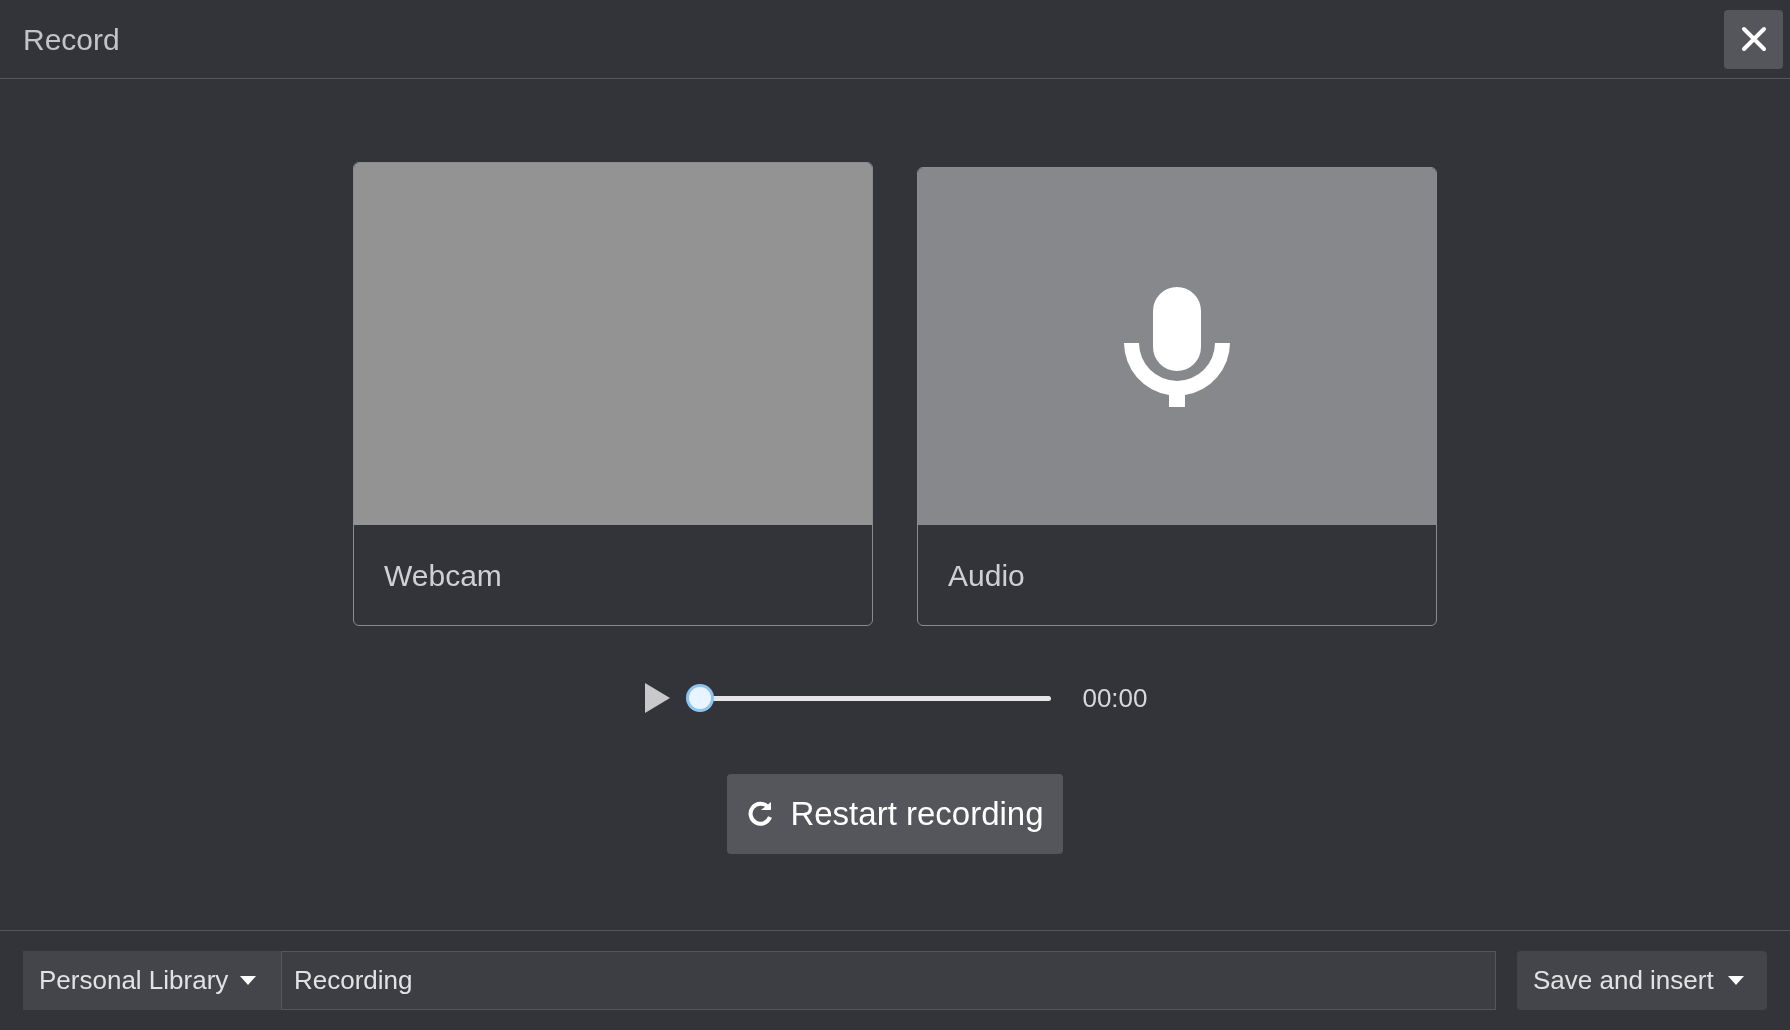  Describe the element at coordinates (1642, 980) in the screenshot. I see `save-and-insert-button: Save and insert` at that location.